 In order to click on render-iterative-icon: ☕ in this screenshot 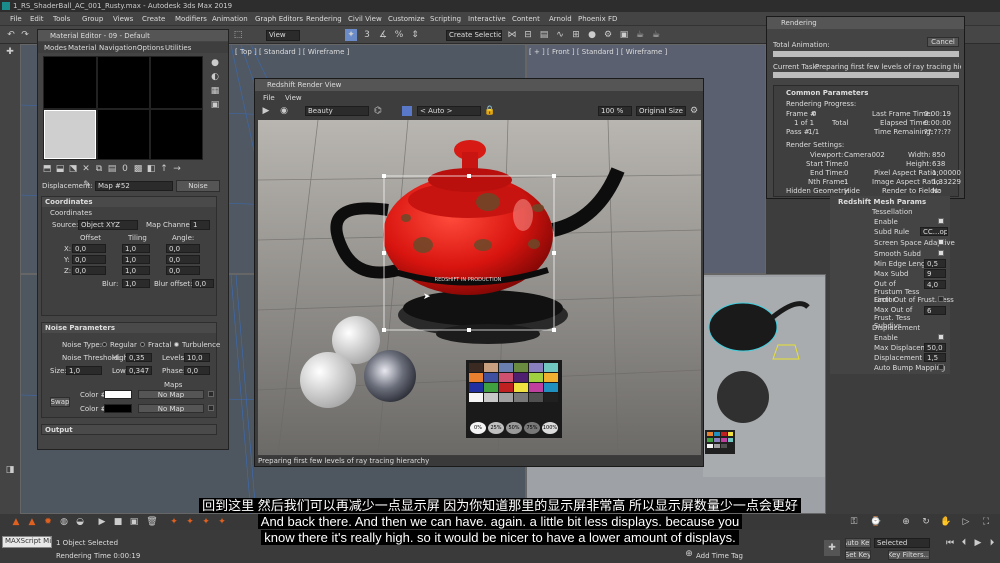, I will do `click(656, 35)`.